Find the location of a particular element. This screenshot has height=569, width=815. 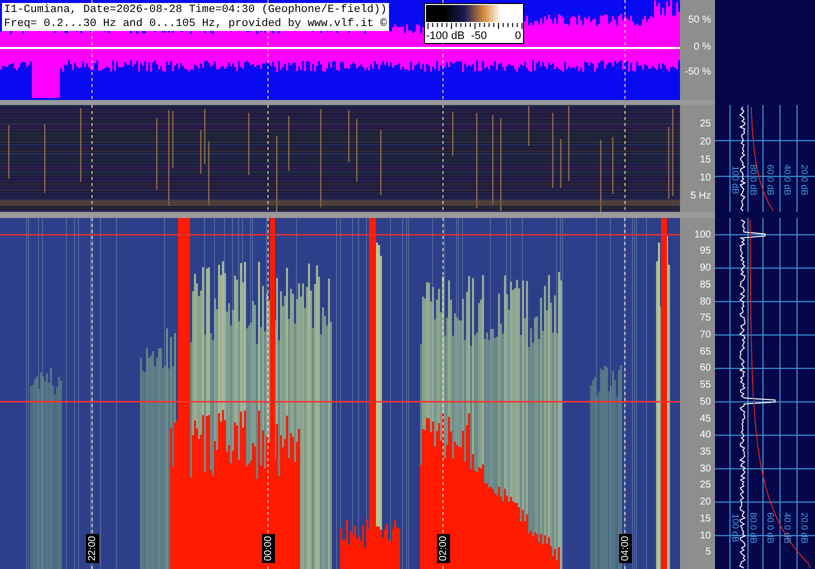

axis-label: 50 % is located at coordinates (699, 20).